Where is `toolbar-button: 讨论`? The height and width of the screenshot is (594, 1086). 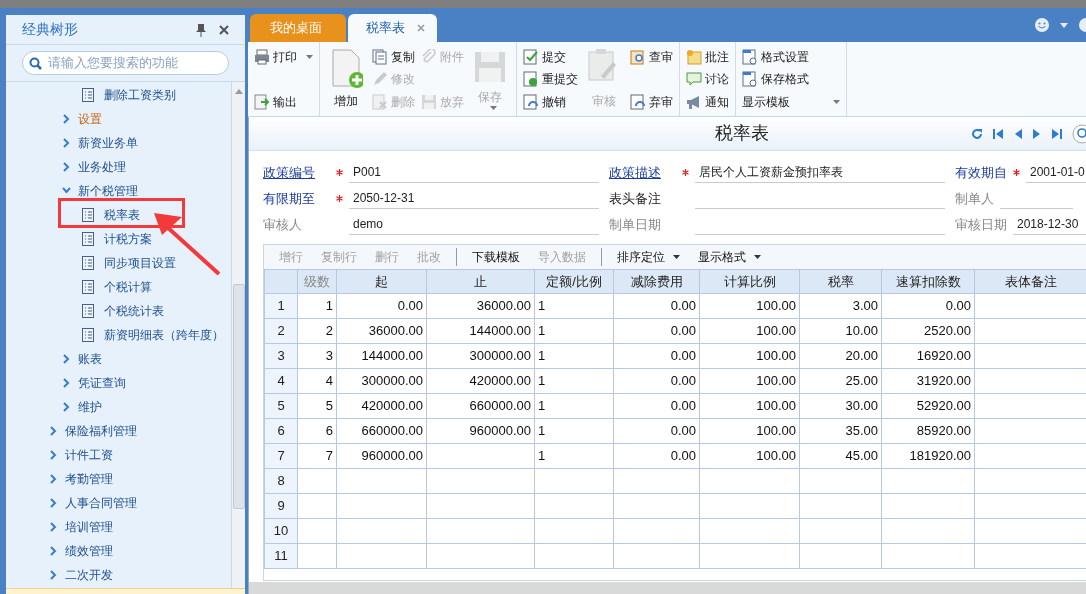 toolbar-button: 讨论 is located at coordinates (707, 79).